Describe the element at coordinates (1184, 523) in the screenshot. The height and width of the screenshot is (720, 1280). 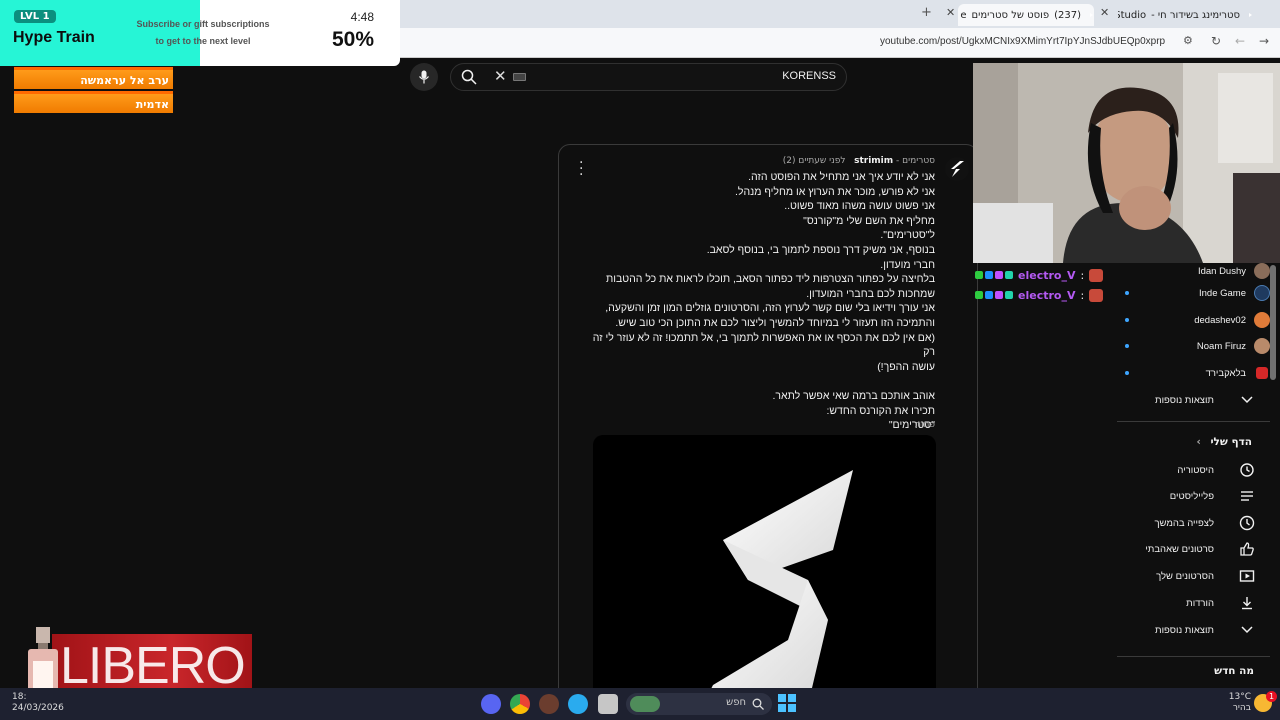
I see `you-item-label: לצפייה בהמשך` at that location.